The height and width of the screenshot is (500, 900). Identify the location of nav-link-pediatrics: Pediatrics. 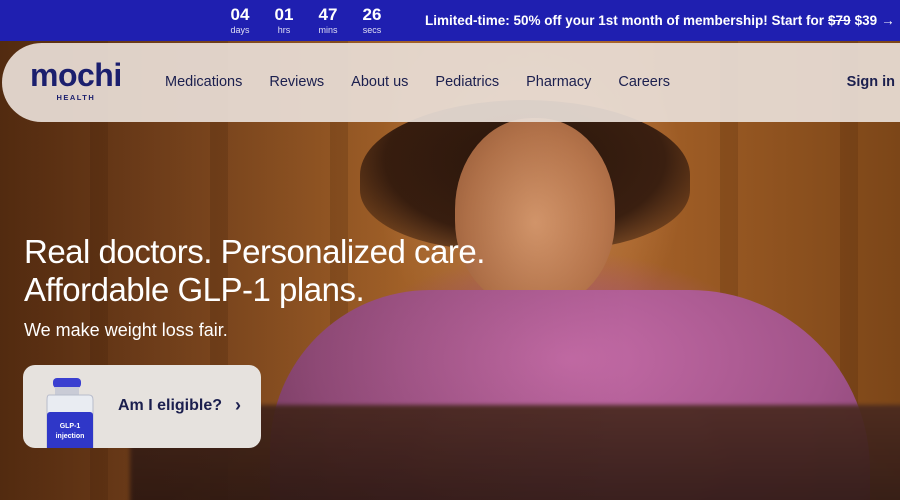
(467, 82).